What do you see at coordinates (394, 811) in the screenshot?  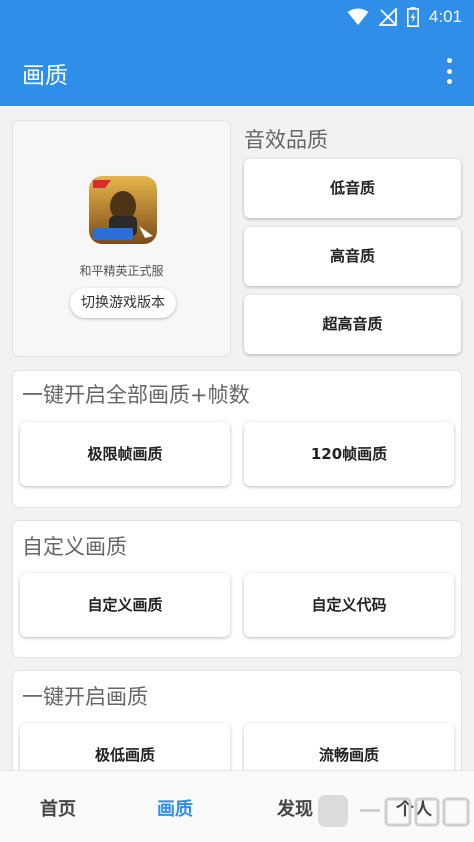 I see `watermark-logo` at bounding box center [394, 811].